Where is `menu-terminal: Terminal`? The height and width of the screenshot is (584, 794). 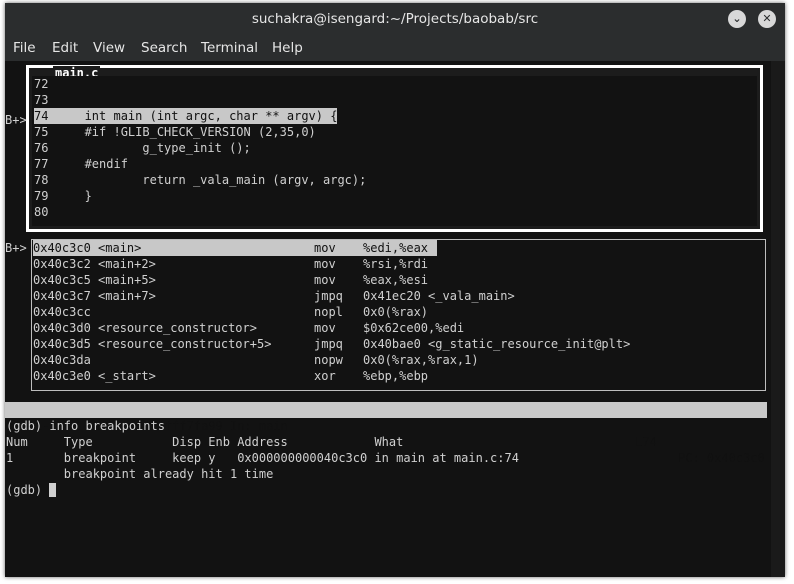
menu-terminal: Terminal is located at coordinates (229, 48).